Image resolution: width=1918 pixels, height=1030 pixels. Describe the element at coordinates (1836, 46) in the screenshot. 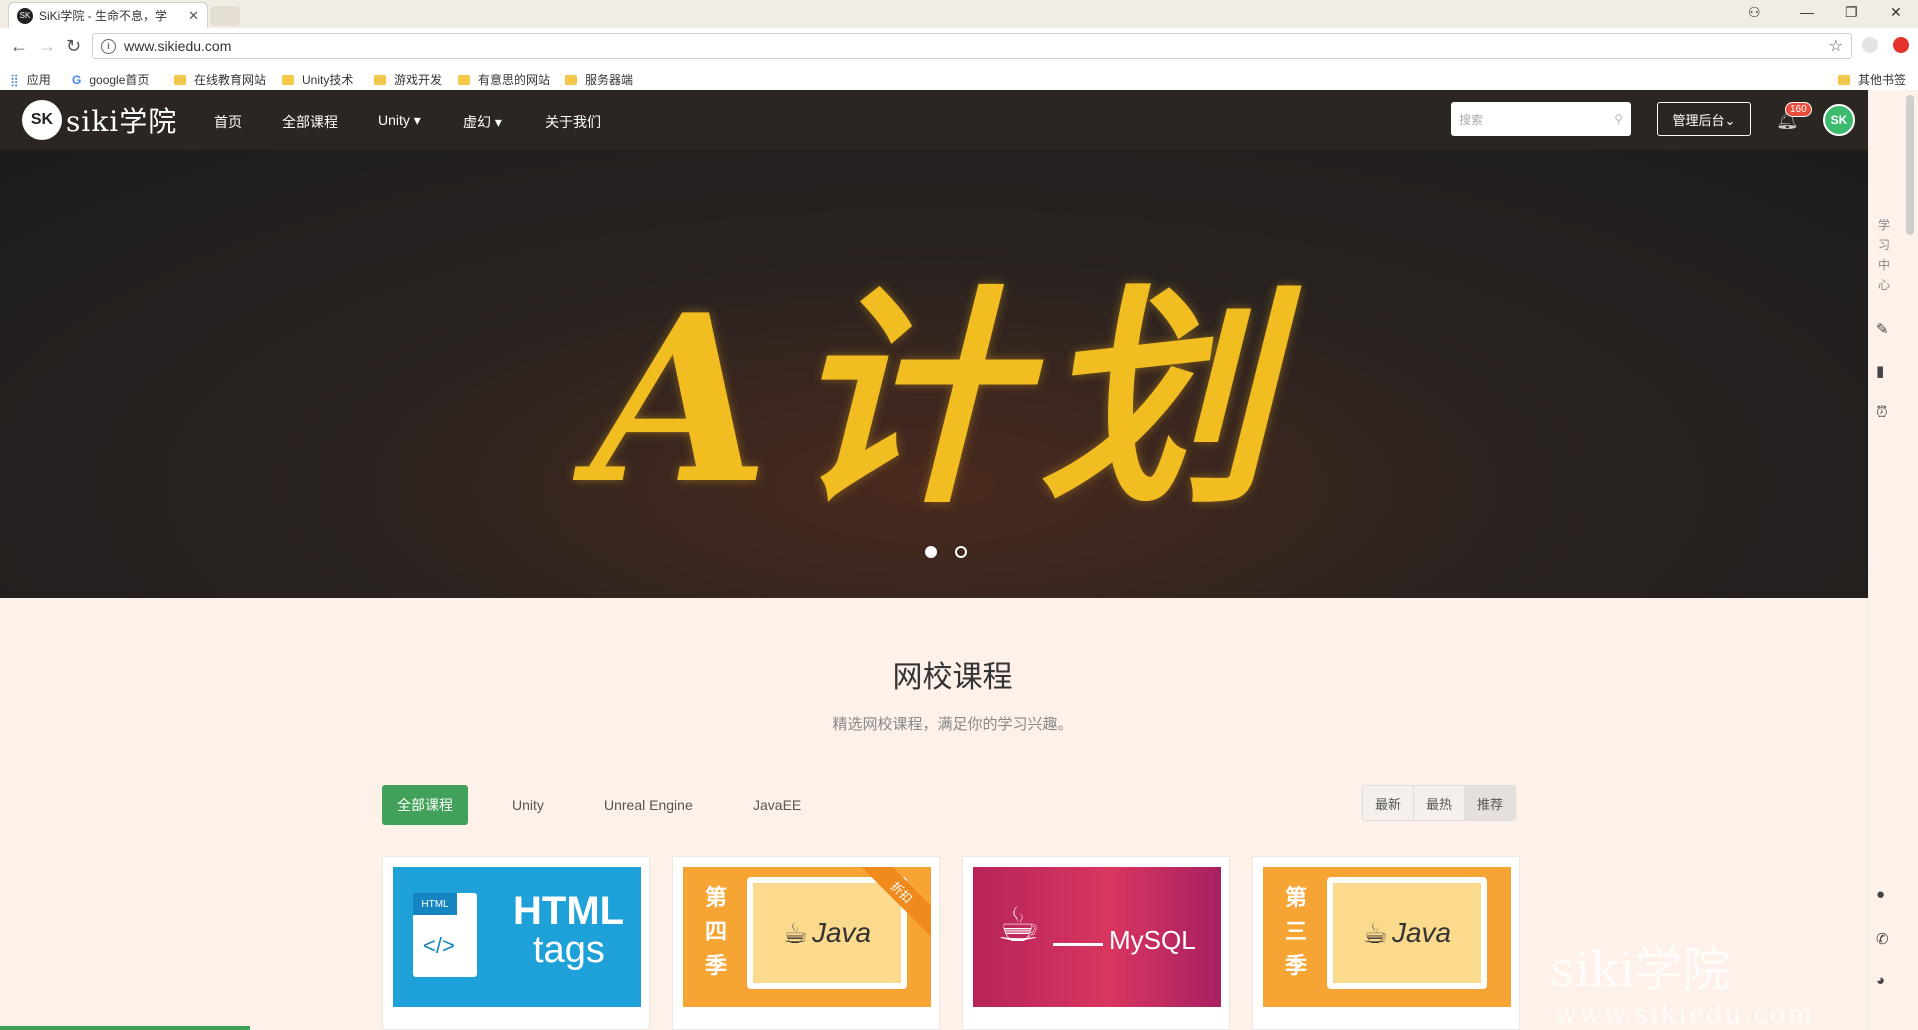

I see `bookmark-star-icon: ☆` at that location.